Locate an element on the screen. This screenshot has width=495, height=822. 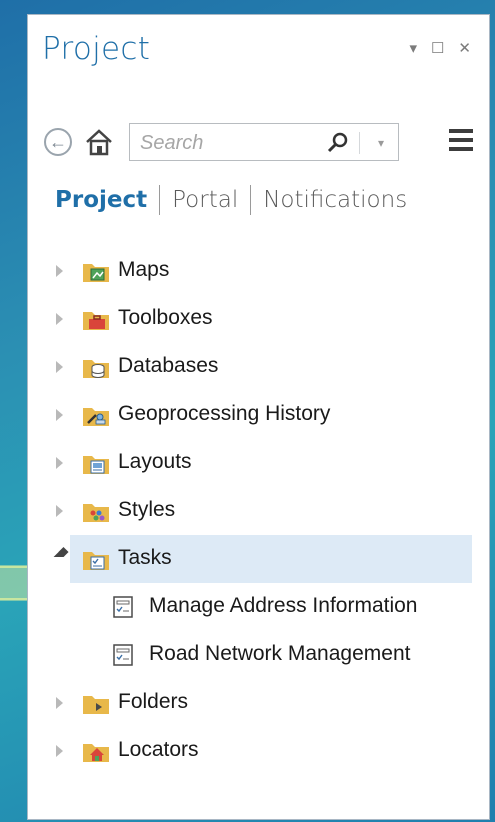
tree-item-tasks: Tasks is located at coordinates (262, 559).